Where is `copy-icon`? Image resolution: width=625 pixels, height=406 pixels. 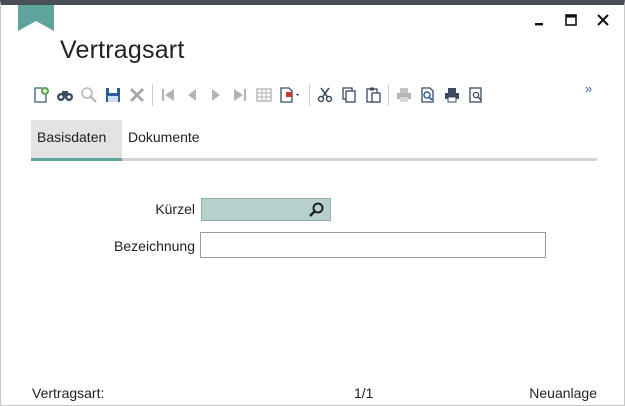 copy-icon is located at coordinates (349, 95).